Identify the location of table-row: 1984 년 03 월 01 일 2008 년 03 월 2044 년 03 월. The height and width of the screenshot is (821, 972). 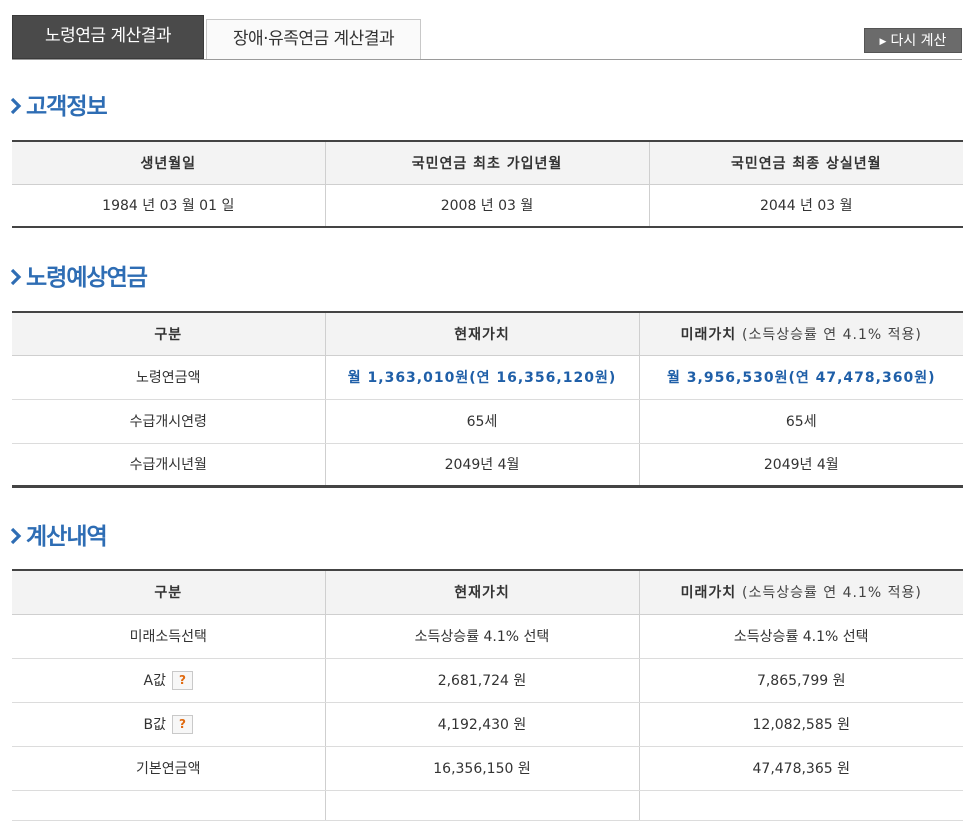
(487, 206).